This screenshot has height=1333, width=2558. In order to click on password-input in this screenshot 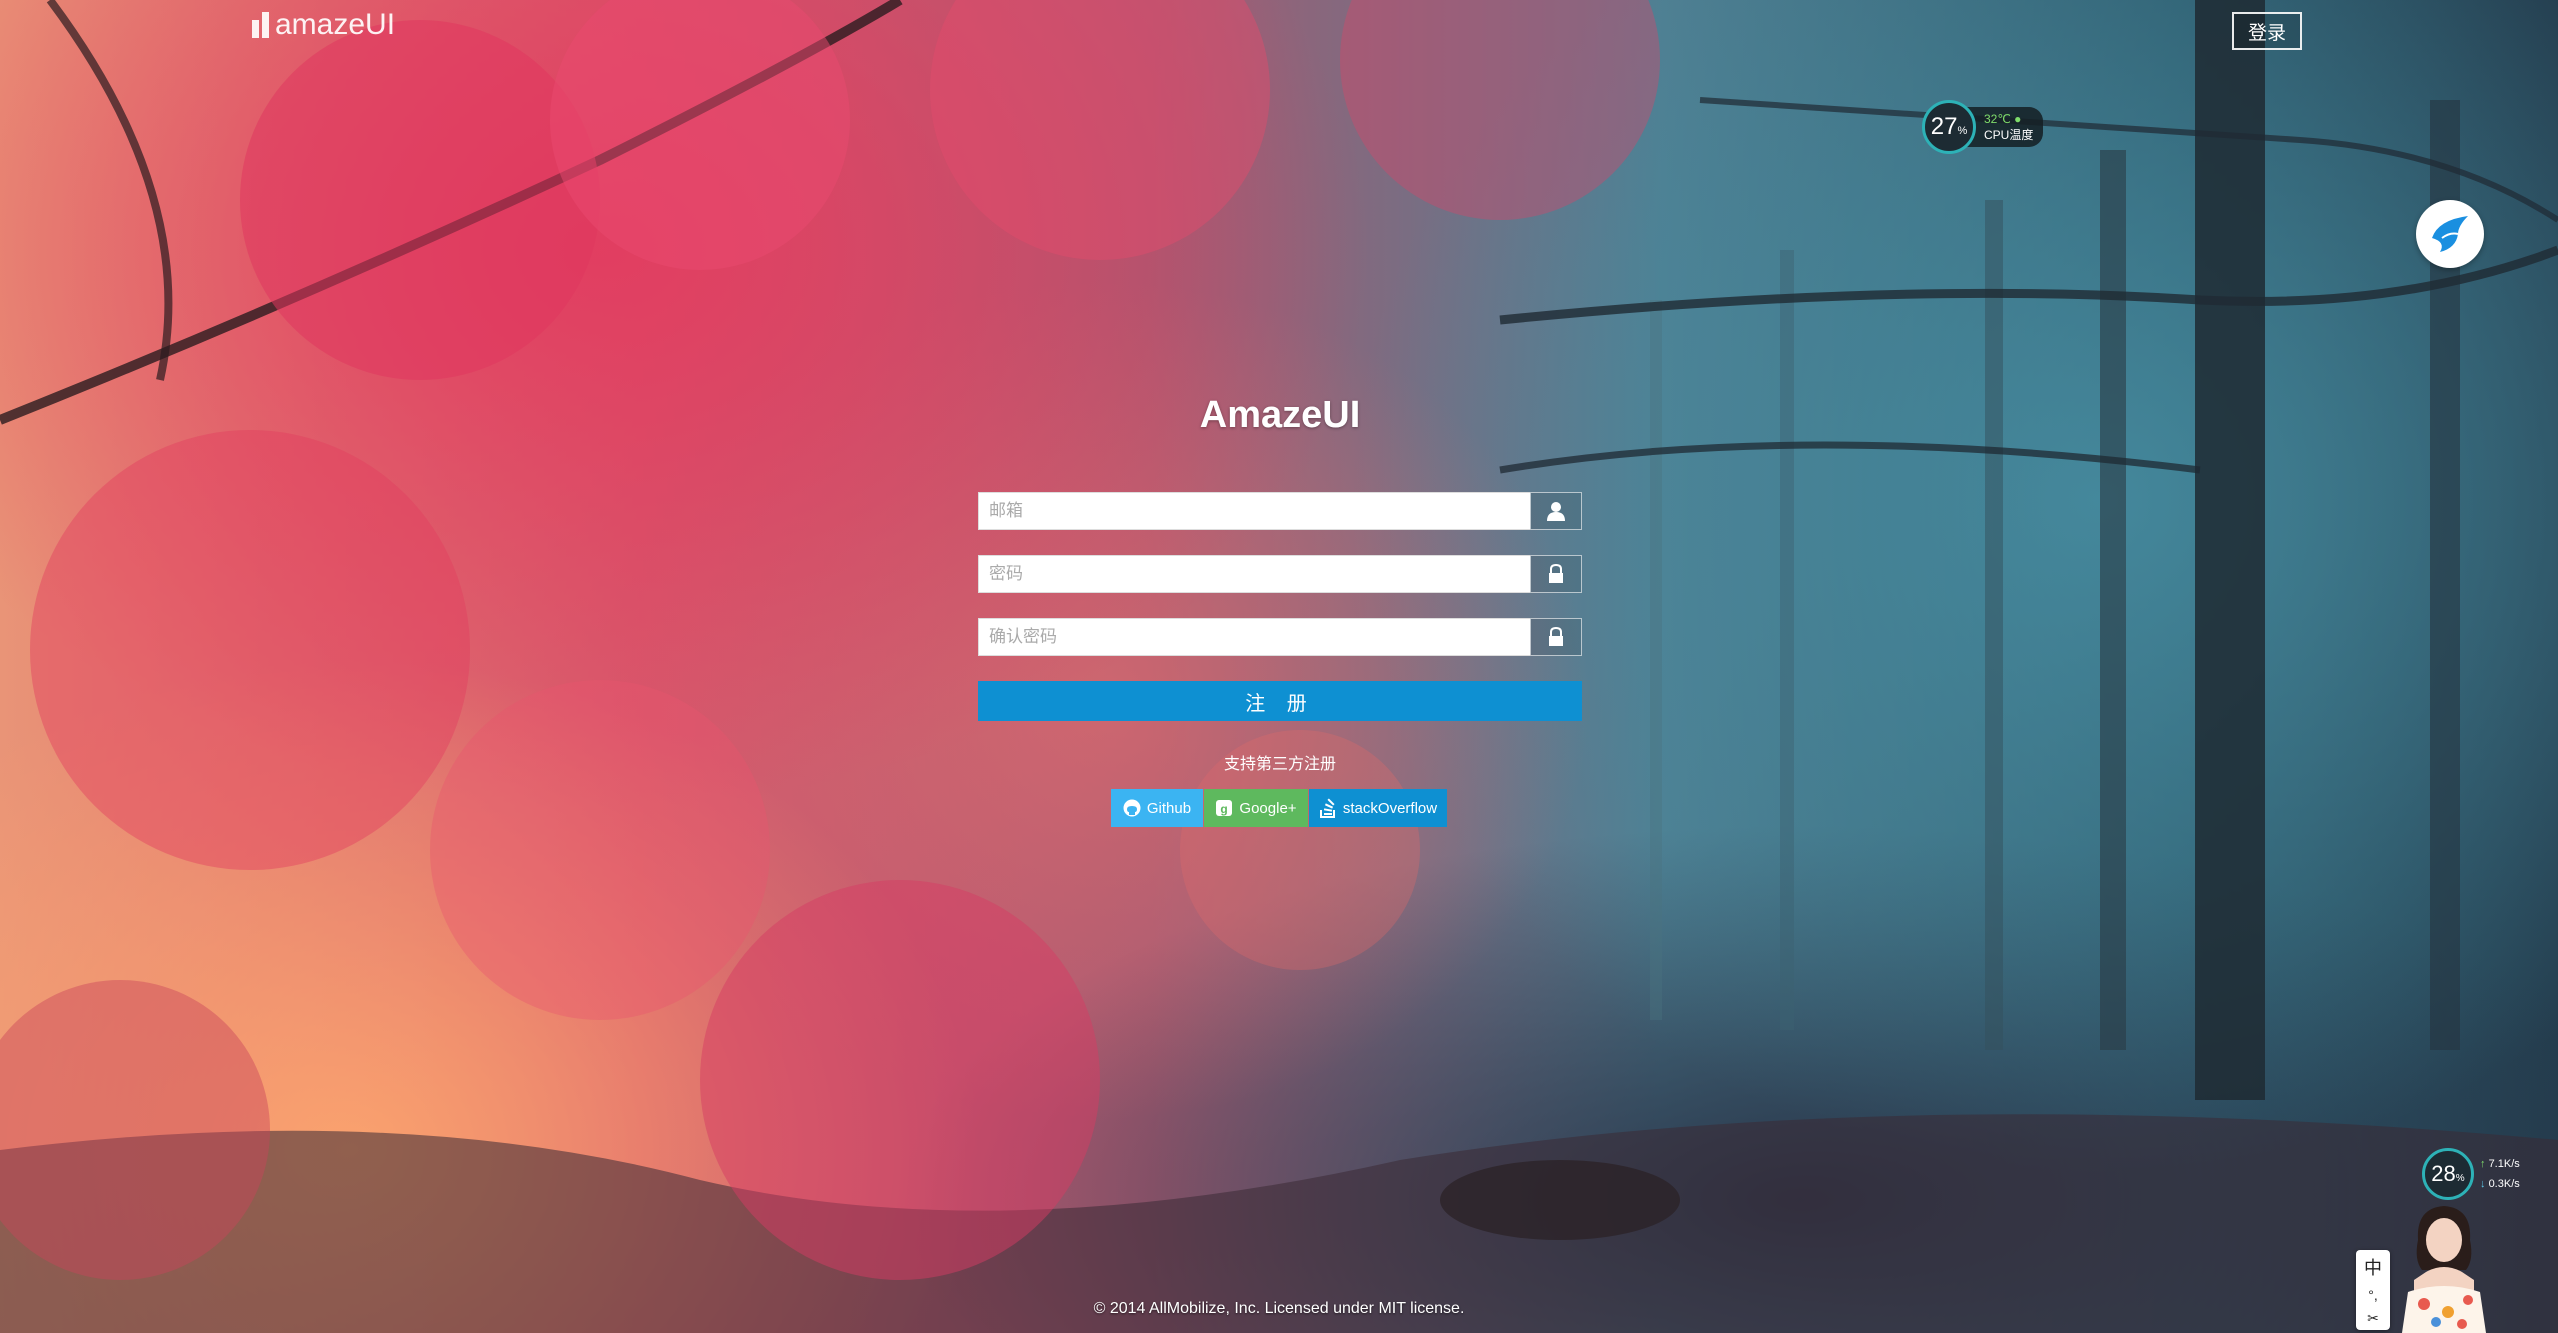, I will do `click(1254, 574)`.